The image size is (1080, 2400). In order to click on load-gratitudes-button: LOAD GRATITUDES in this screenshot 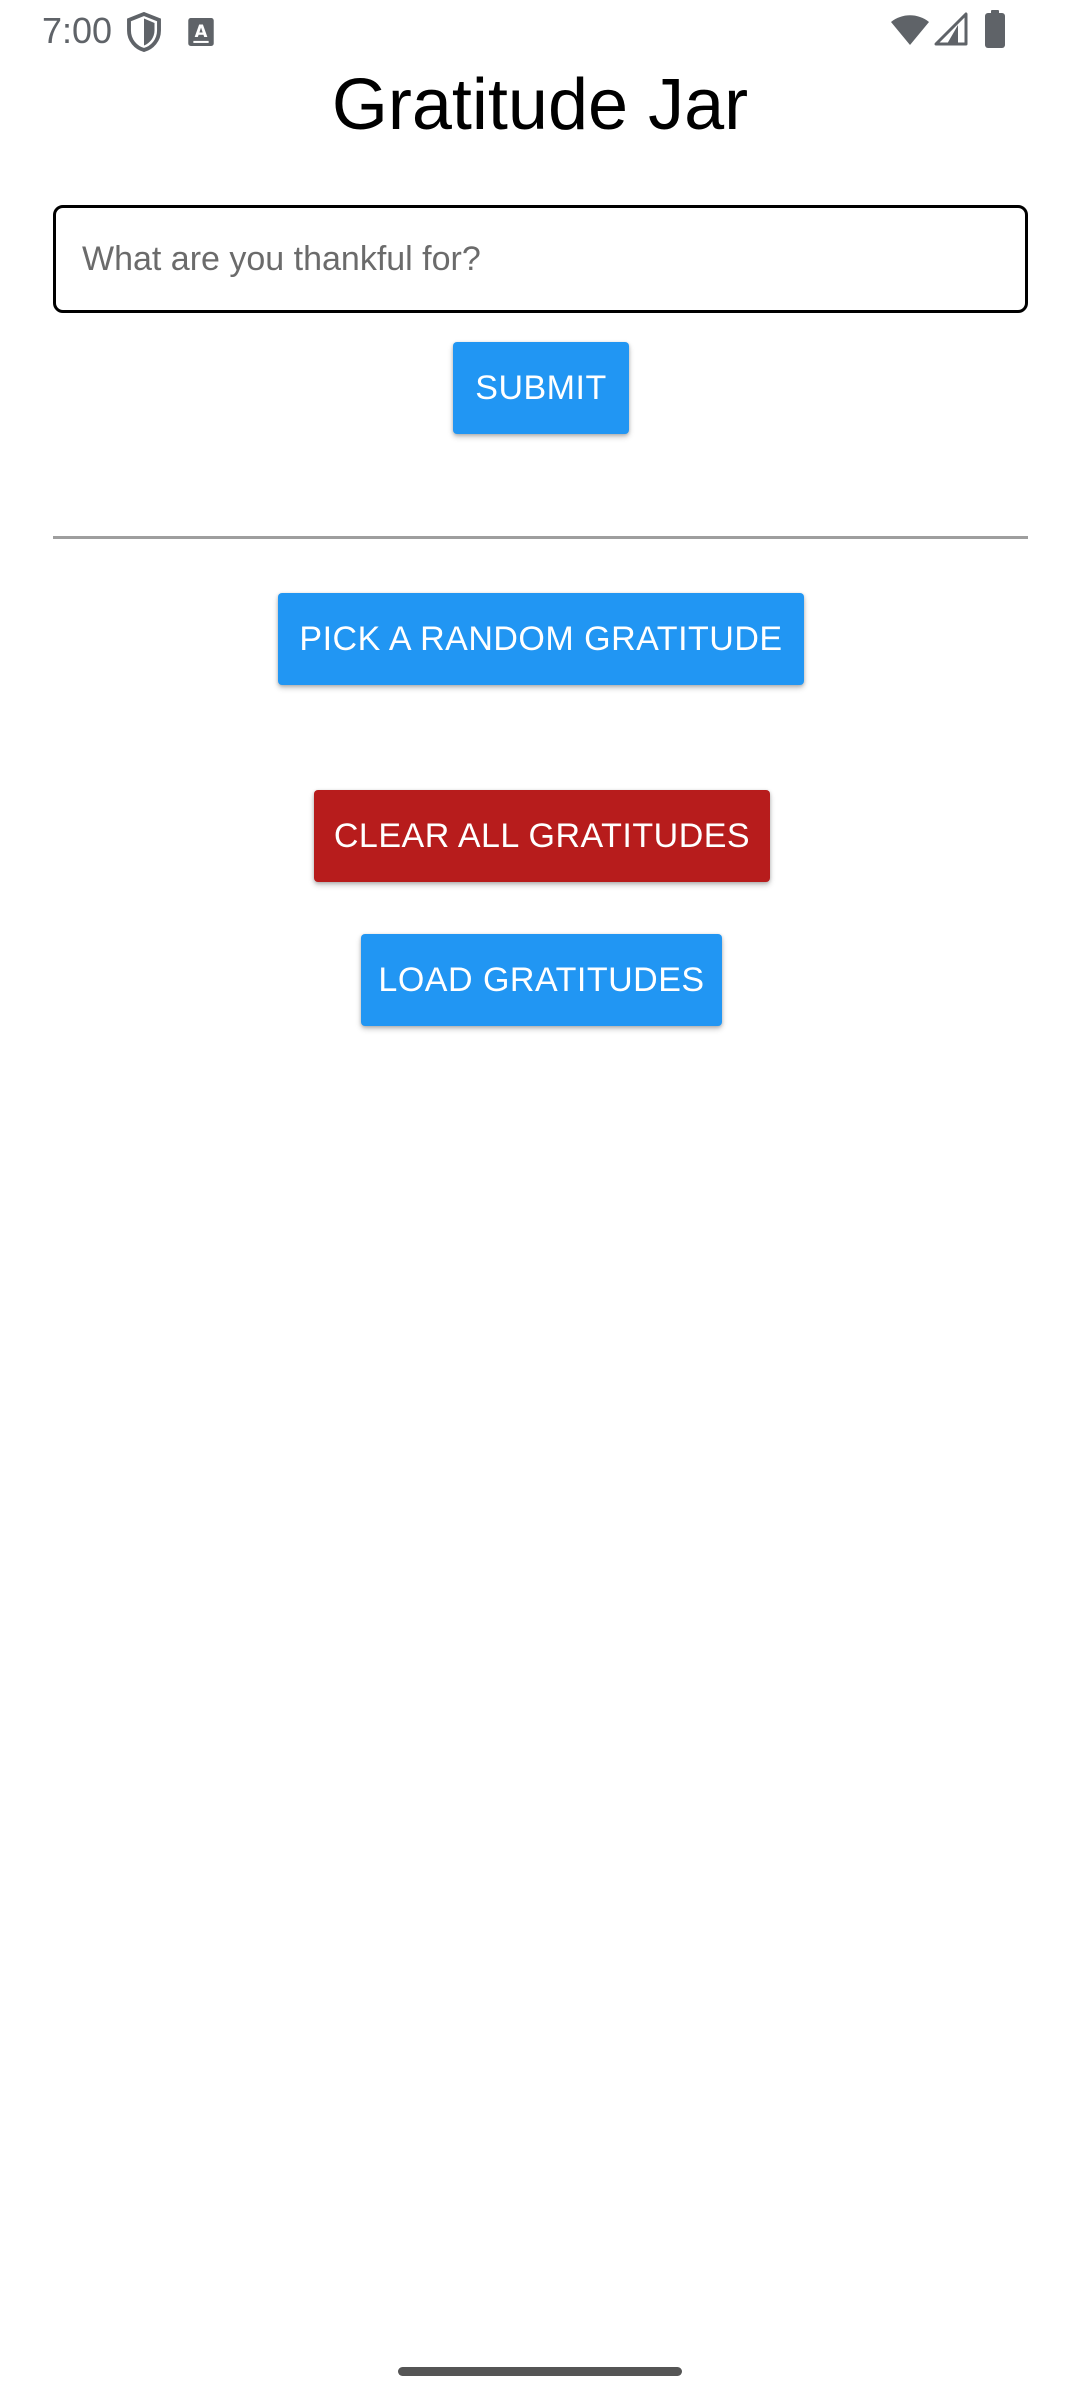, I will do `click(541, 980)`.